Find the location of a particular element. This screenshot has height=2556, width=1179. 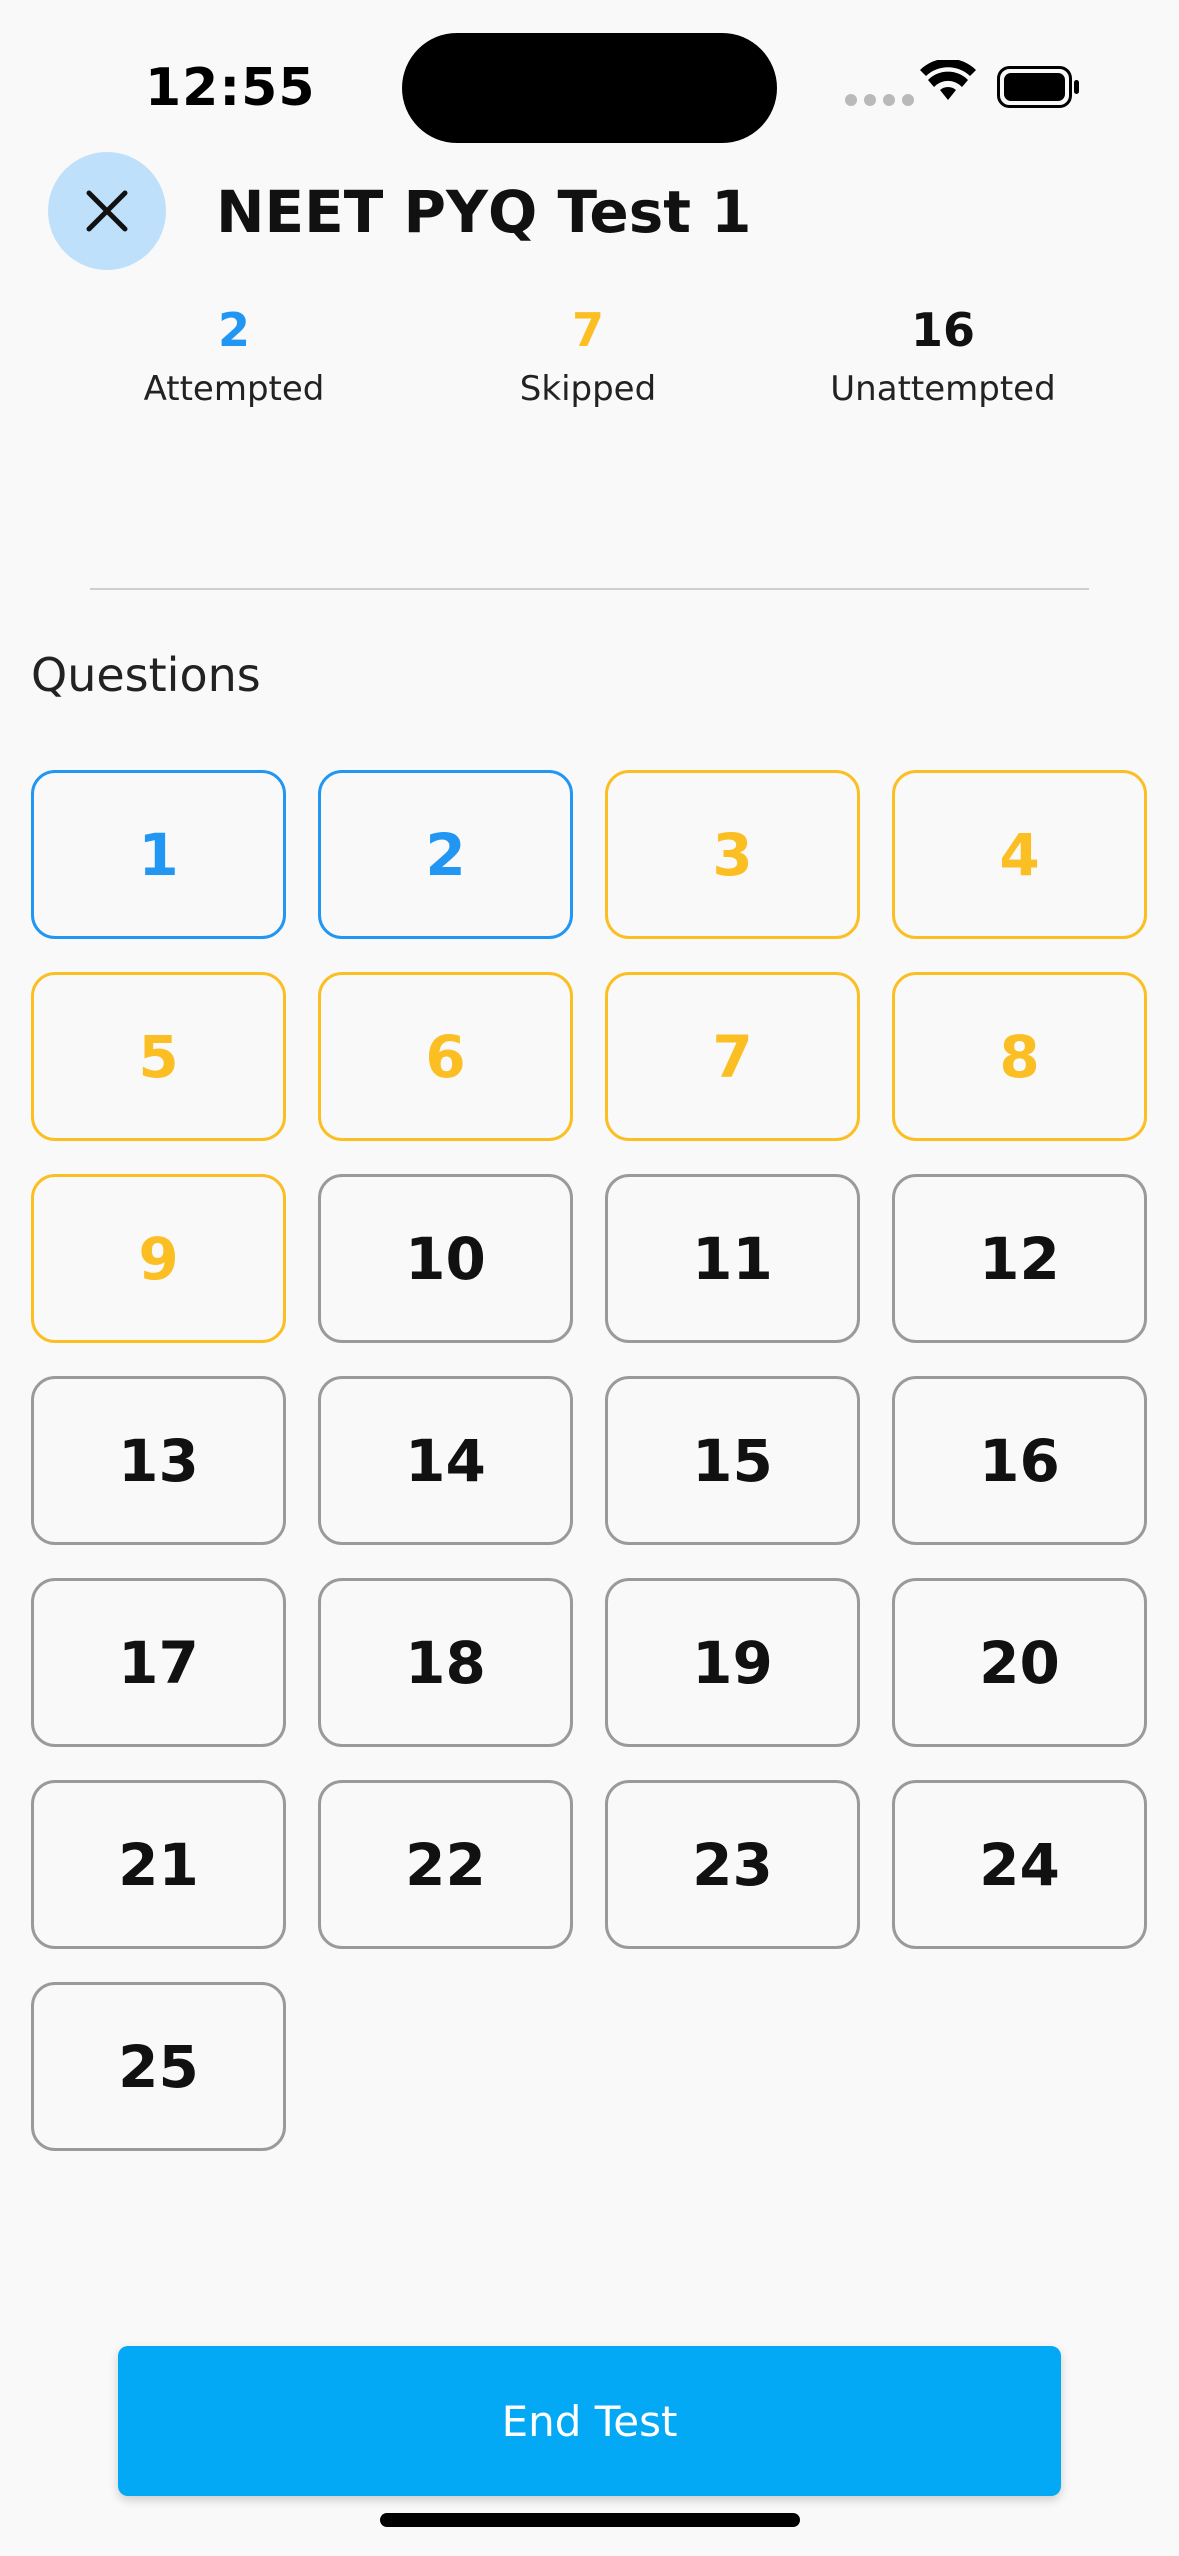

close-button is located at coordinates (107, 211).